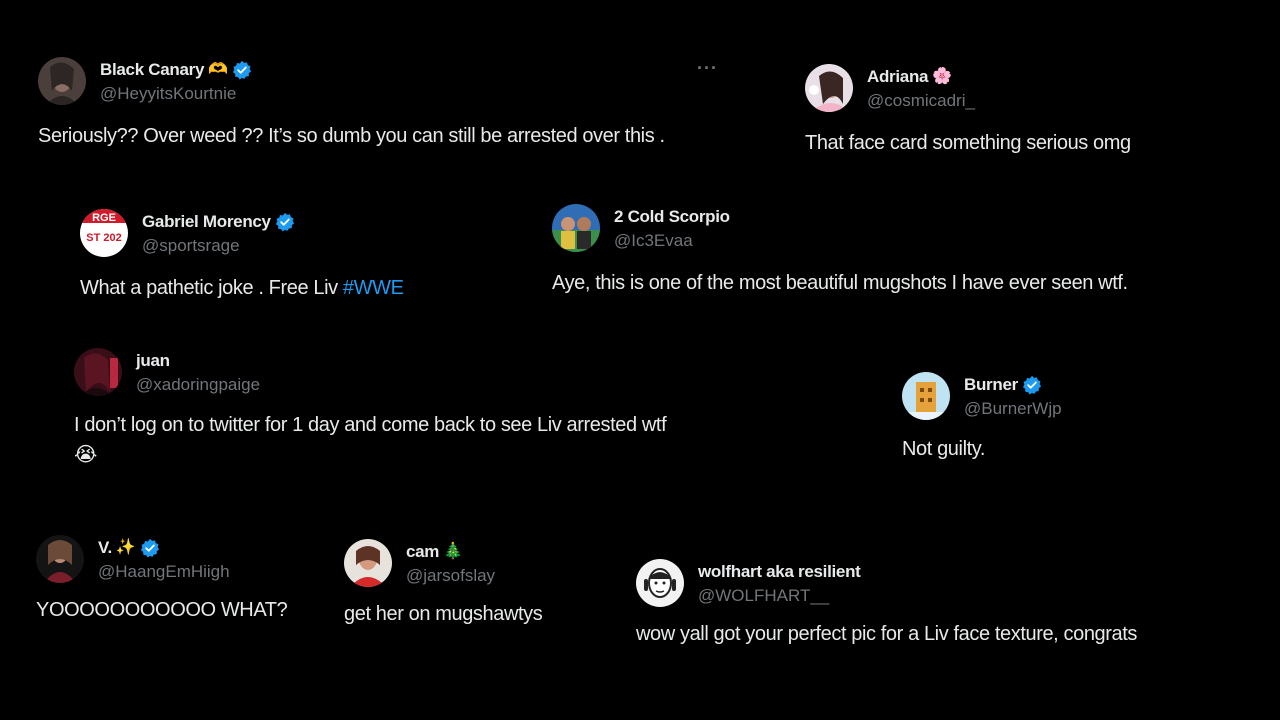 The height and width of the screenshot is (720, 1280). I want to click on handle: @HeyyitsKourtnie, so click(176, 94).